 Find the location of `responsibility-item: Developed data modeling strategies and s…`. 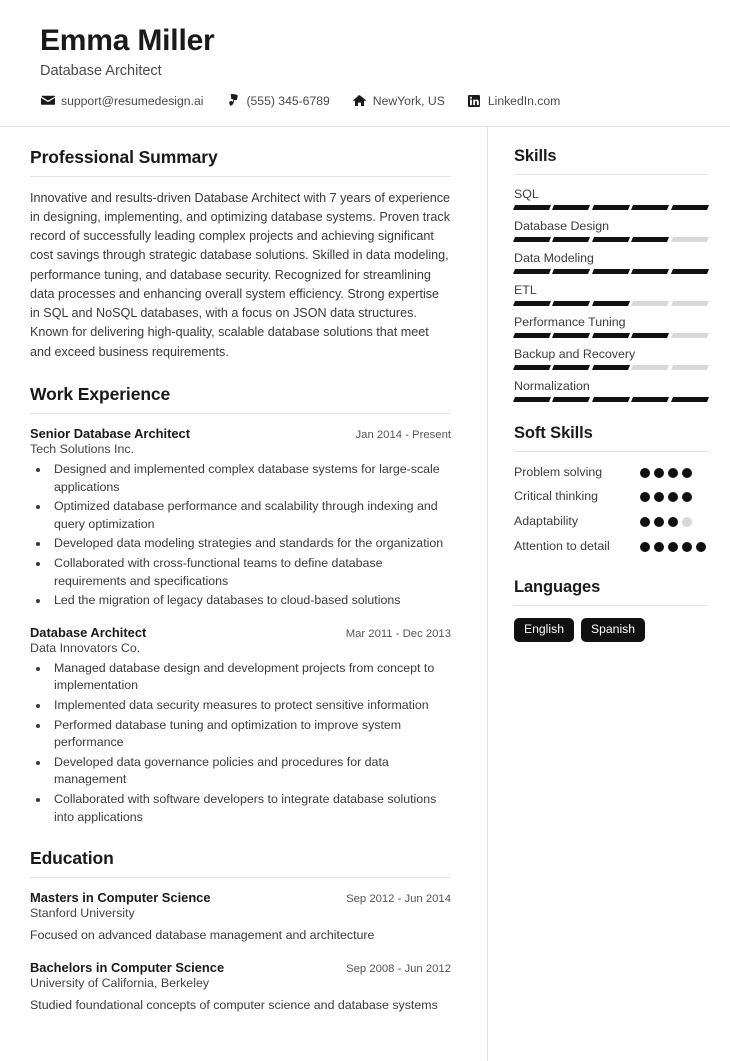

responsibility-item: Developed data modeling strategies and s… is located at coordinates (250, 544).